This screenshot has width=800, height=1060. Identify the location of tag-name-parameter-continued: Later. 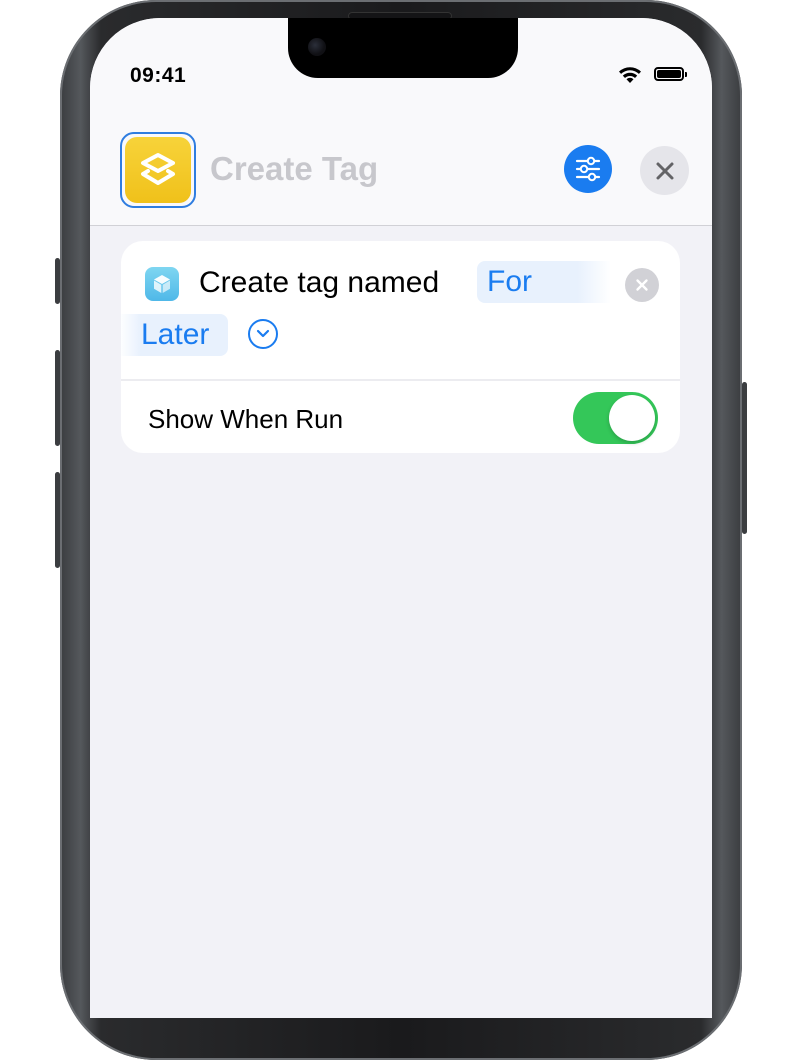
(173, 335).